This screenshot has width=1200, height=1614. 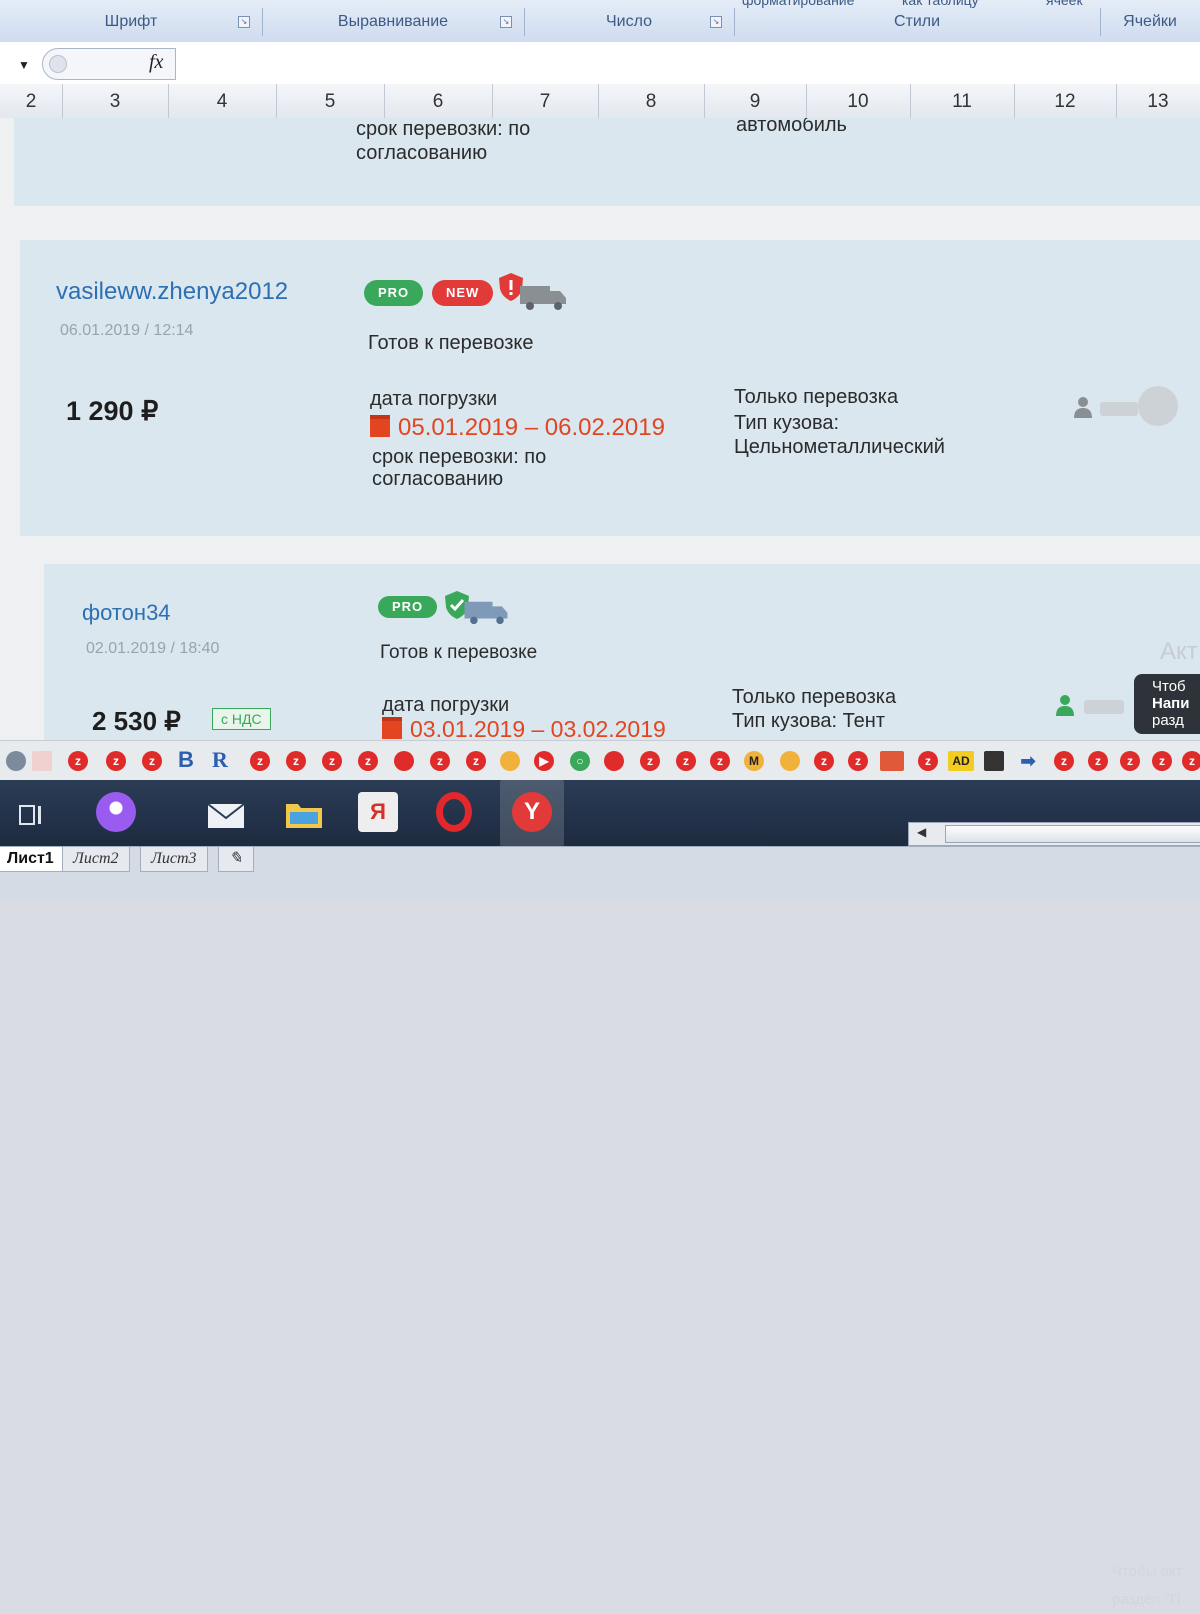 I want to click on ribbon-group-number-label: Число, so click(x=628, y=21).